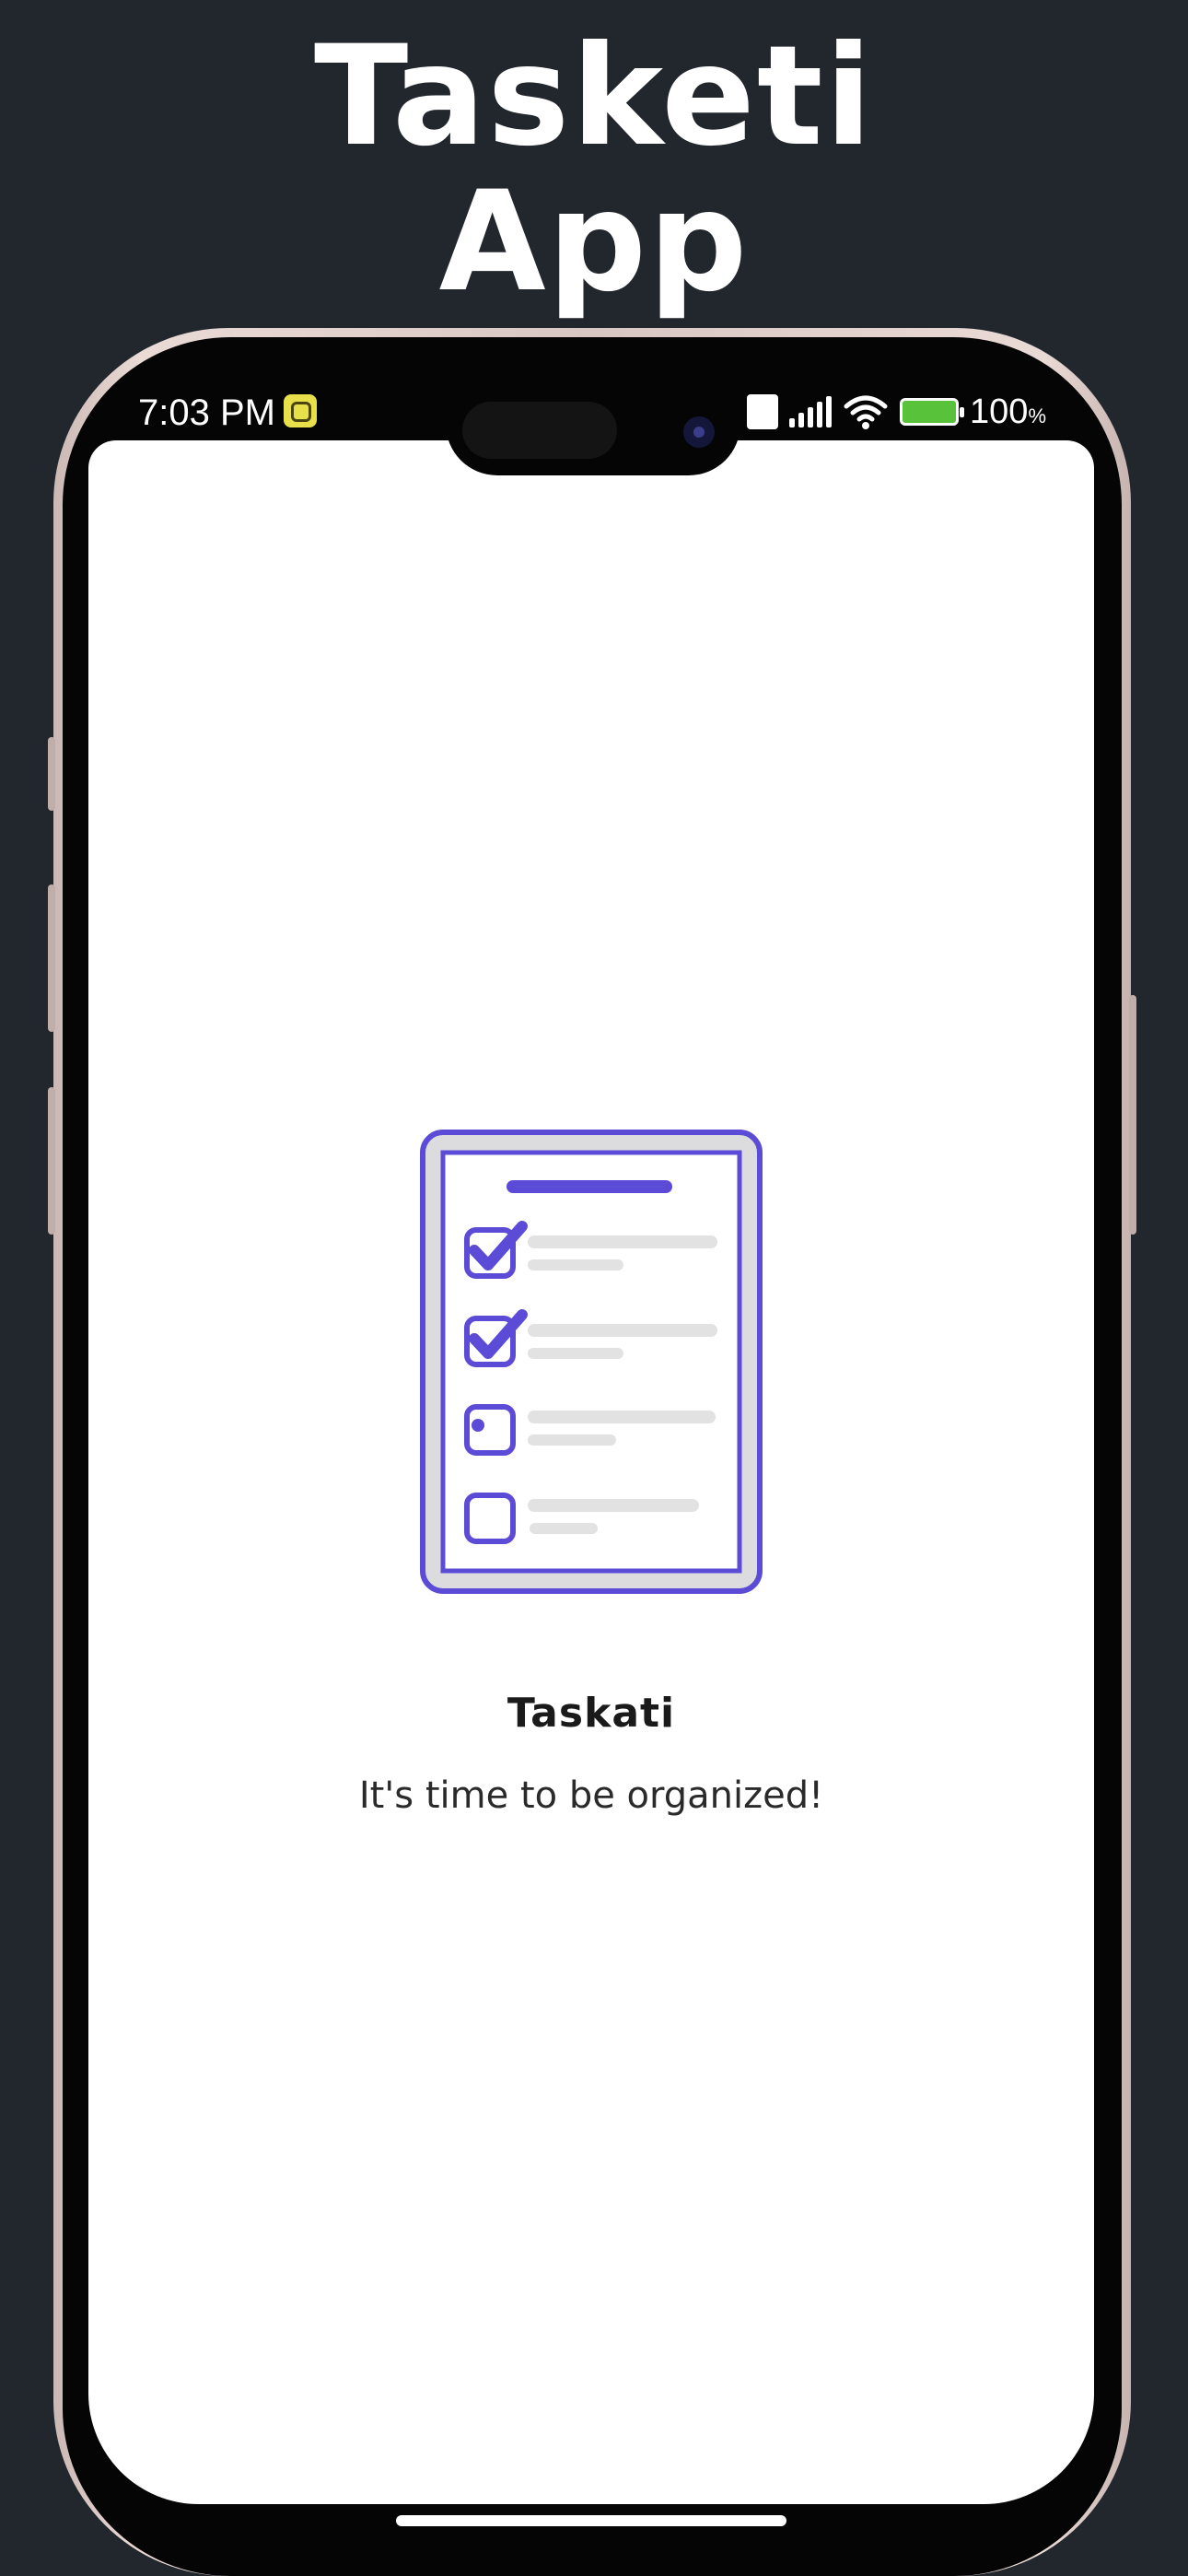 The image size is (1188, 2576). What do you see at coordinates (1132, 1115) in the screenshot?
I see `phone-power-button` at bounding box center [1132, 1115].